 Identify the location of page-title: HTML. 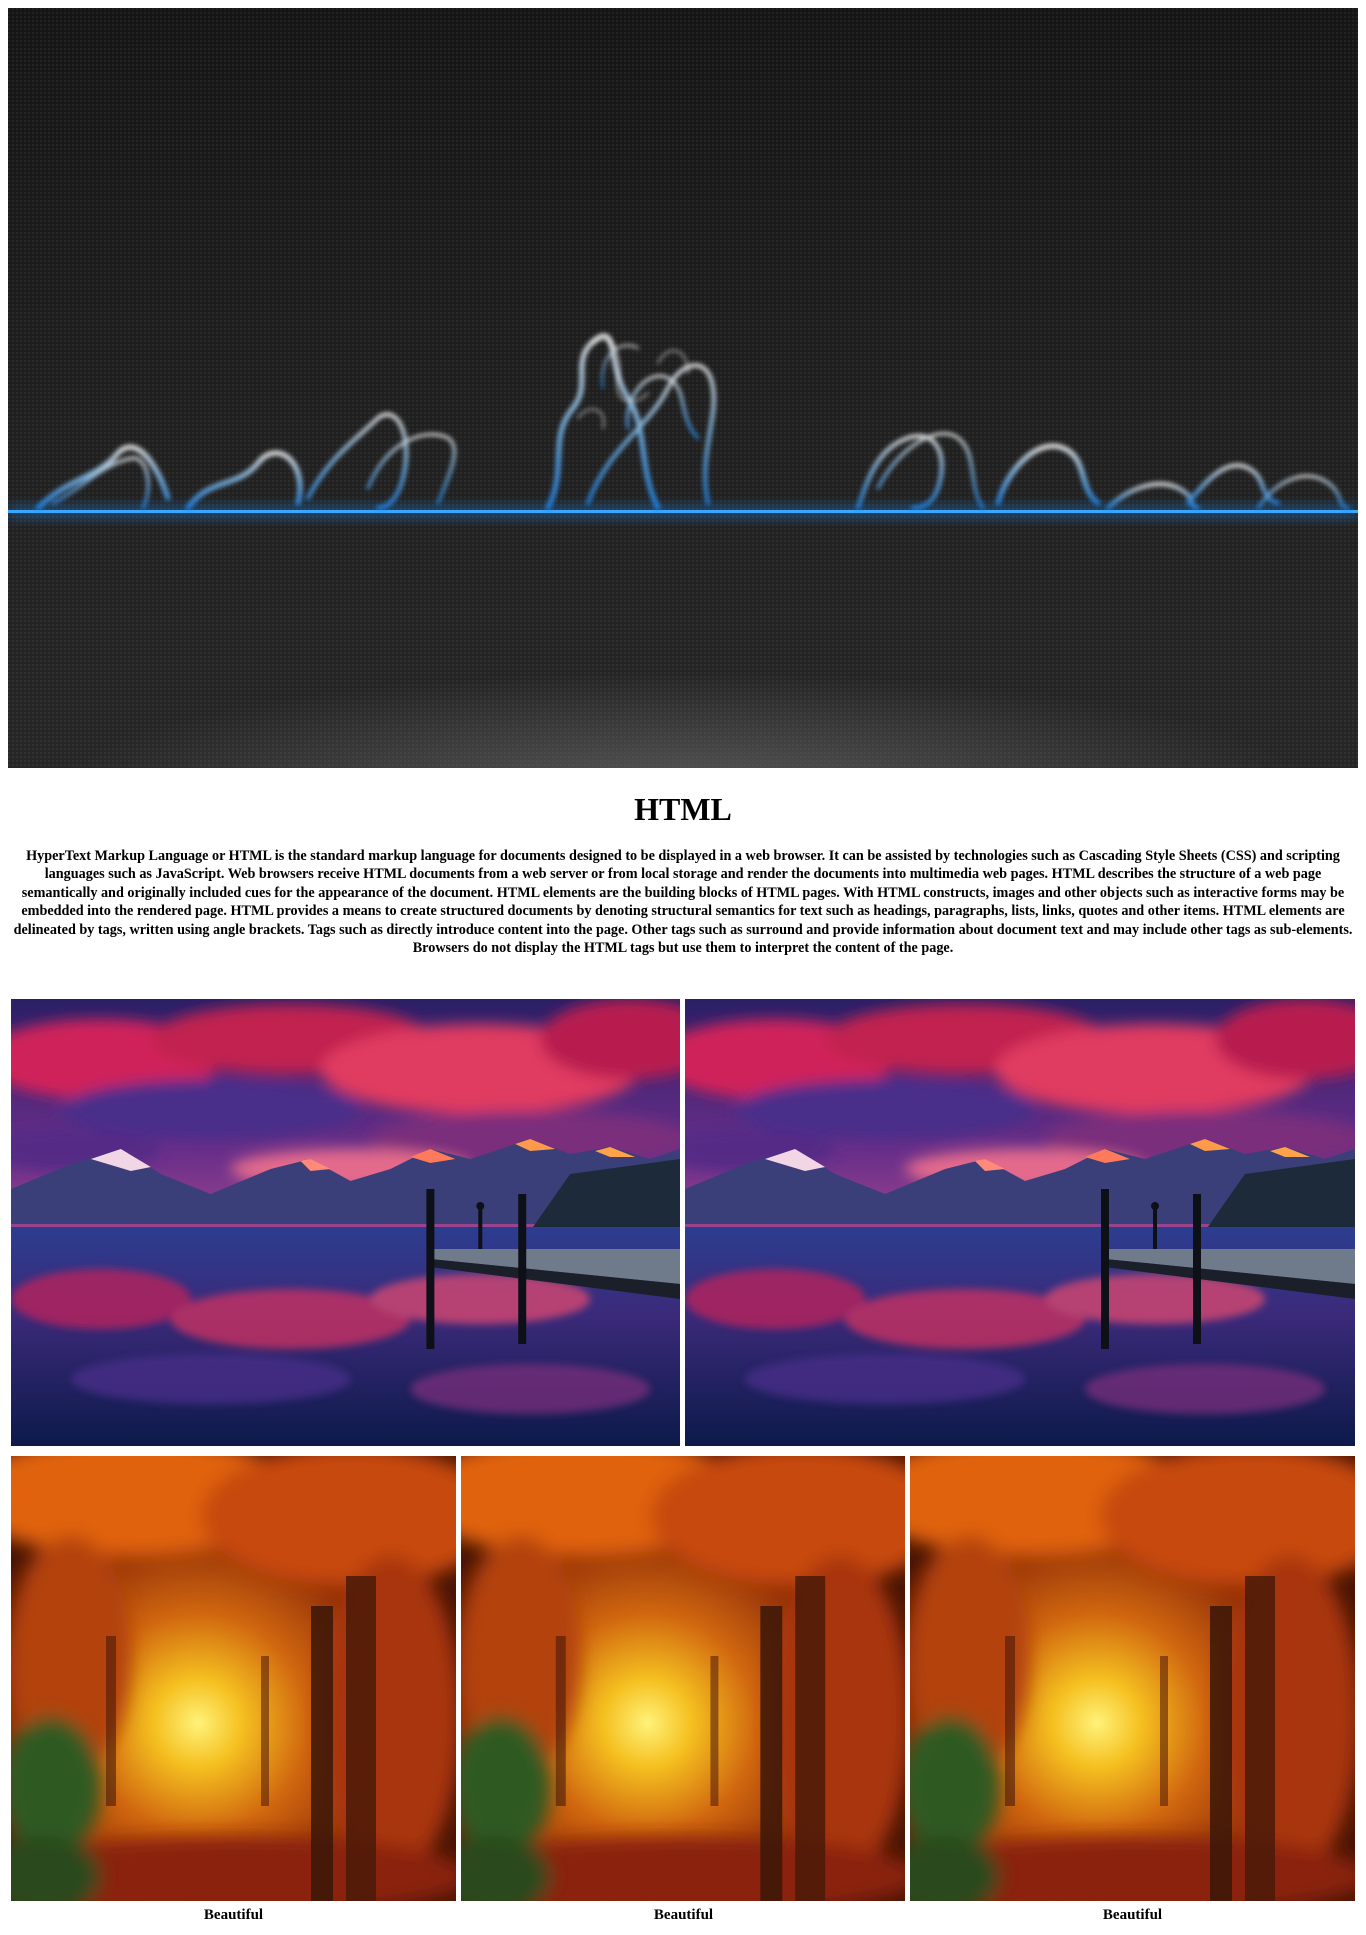
(683, 809).